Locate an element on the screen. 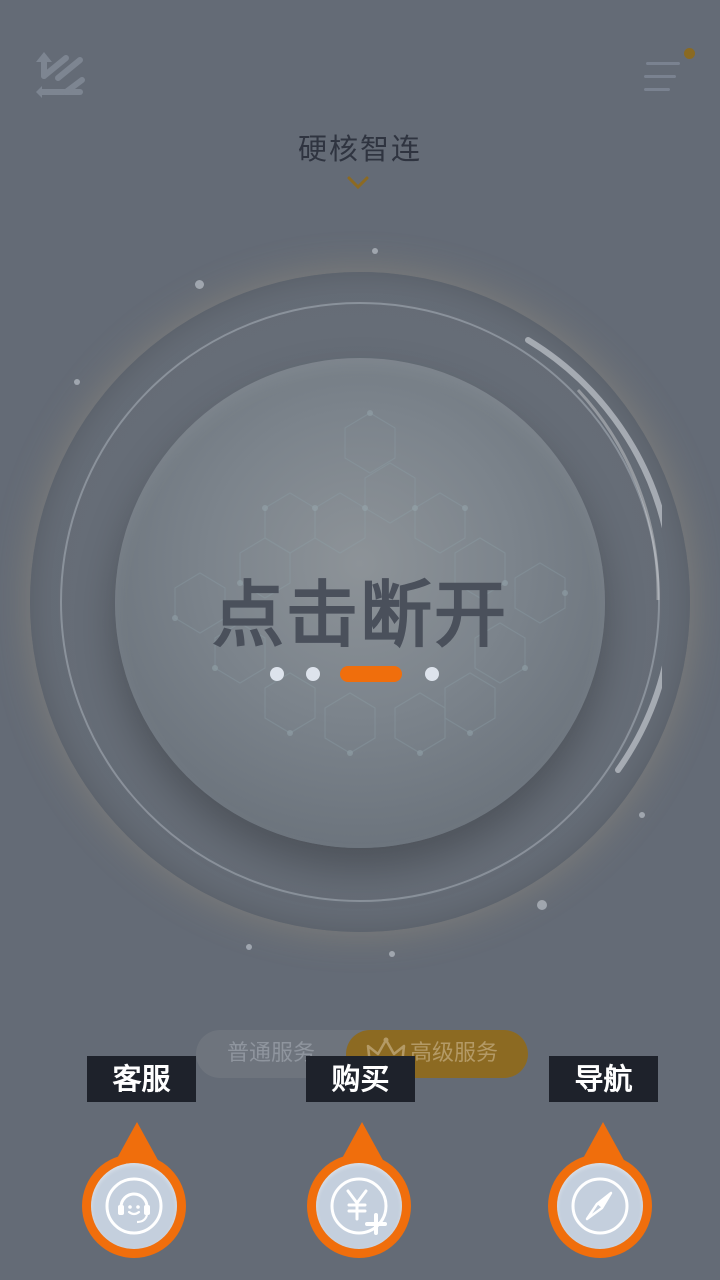 The image size is (720, 1280). navigation-label: 导航 is located at coordinates (603, 1079).